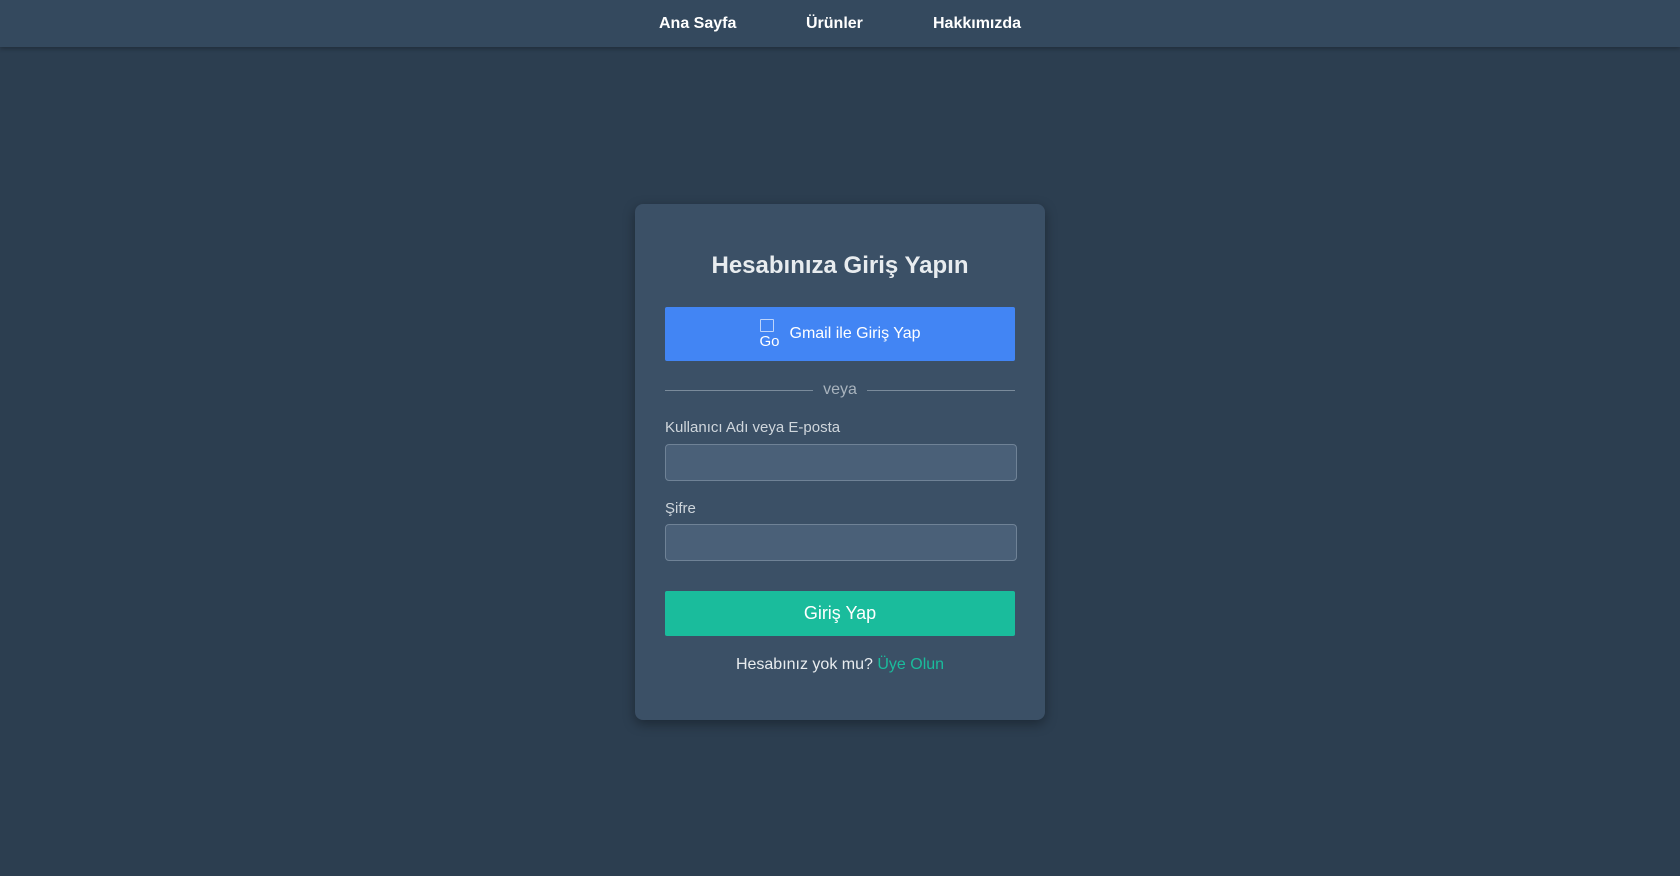 The height and width of the screenshot is (876, 1680). Describe the element at coordinates (680, 508) in the screenshot. I see `password-label: Şifre` at that location.